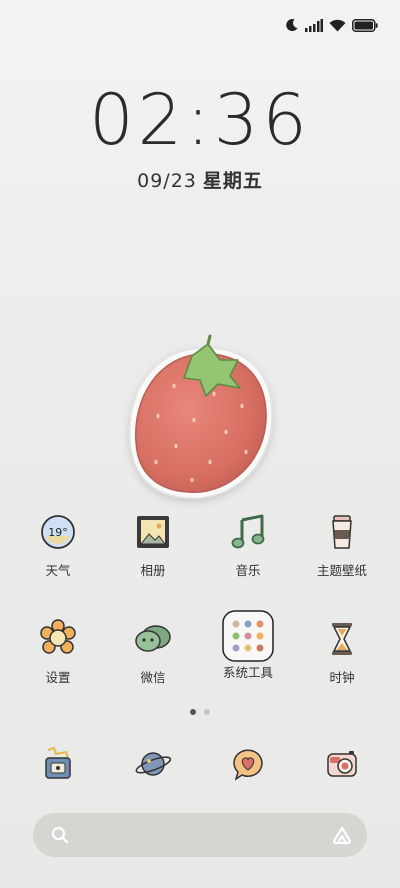 The width and height of the screenshot is (400, 888). I want to click on weekday-text: 星期五, so click(232, 181).